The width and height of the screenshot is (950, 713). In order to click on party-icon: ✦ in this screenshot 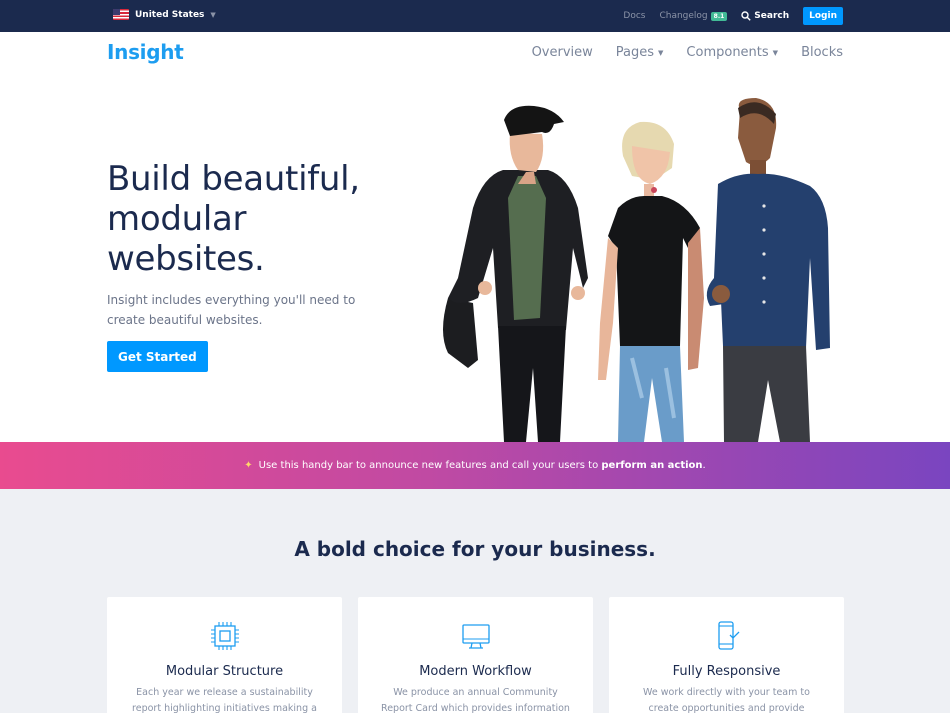, I will do `click(248, 465)`.